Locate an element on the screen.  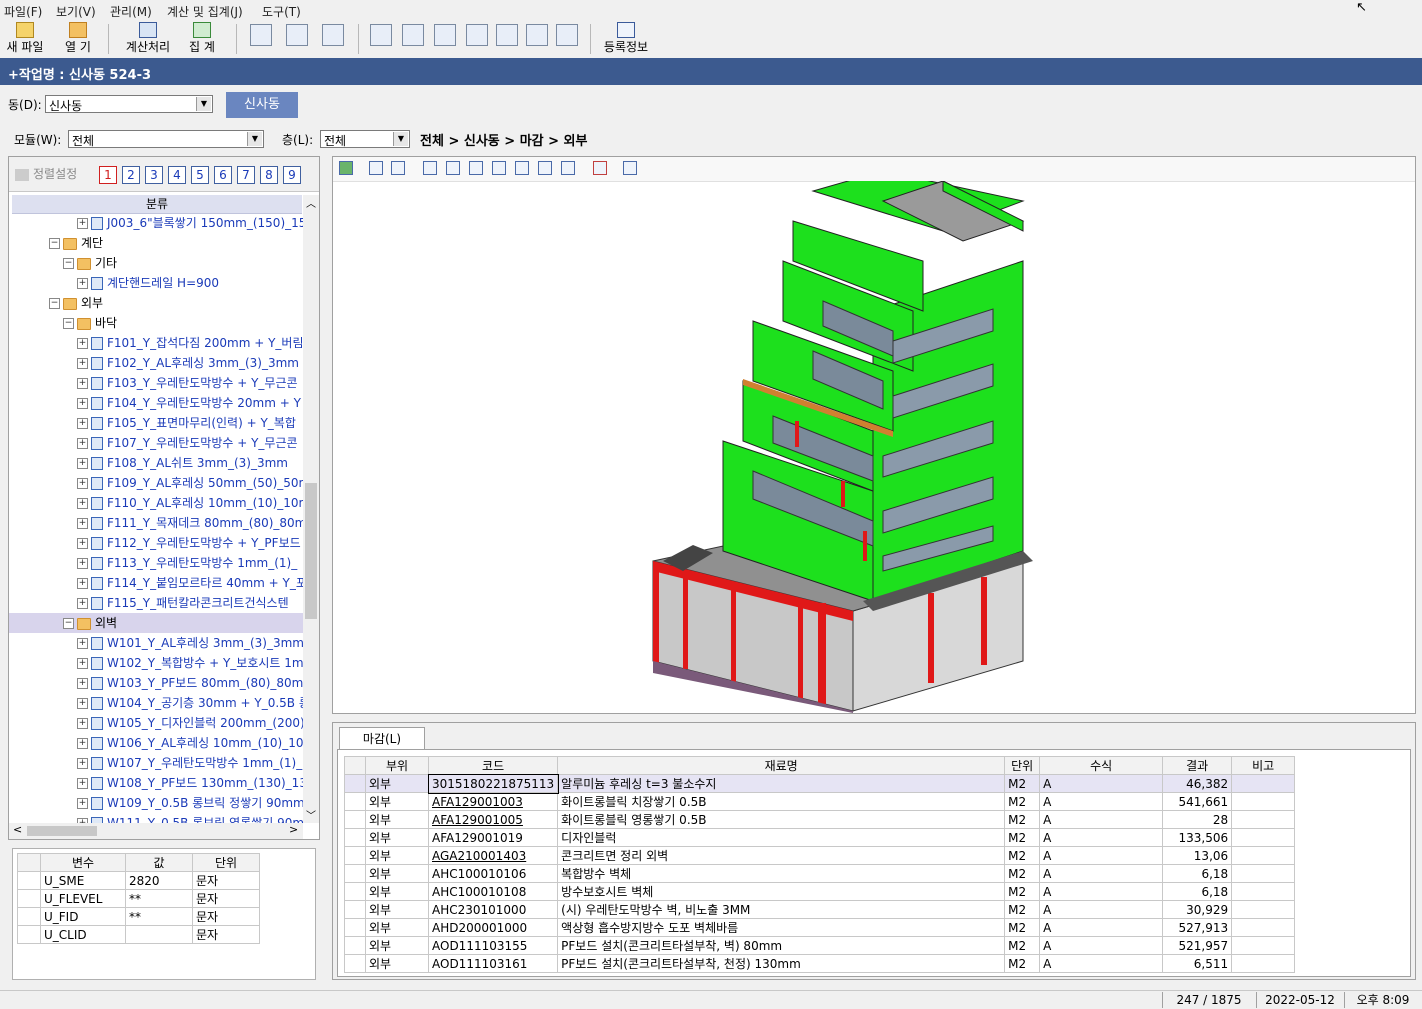
col-header-result: 결과 is located at coordinates (1197, 765).